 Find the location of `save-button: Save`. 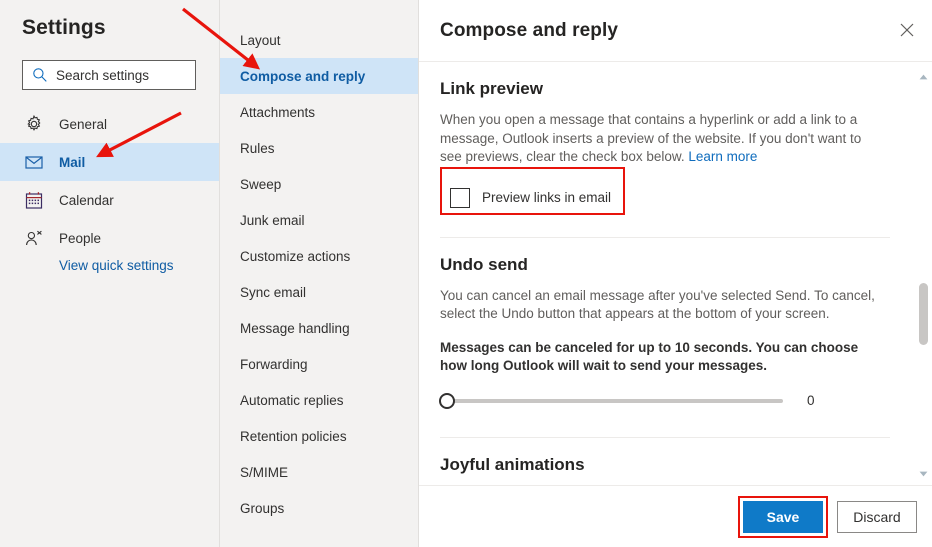

save-button: Save is located at coordinates (783, 516).